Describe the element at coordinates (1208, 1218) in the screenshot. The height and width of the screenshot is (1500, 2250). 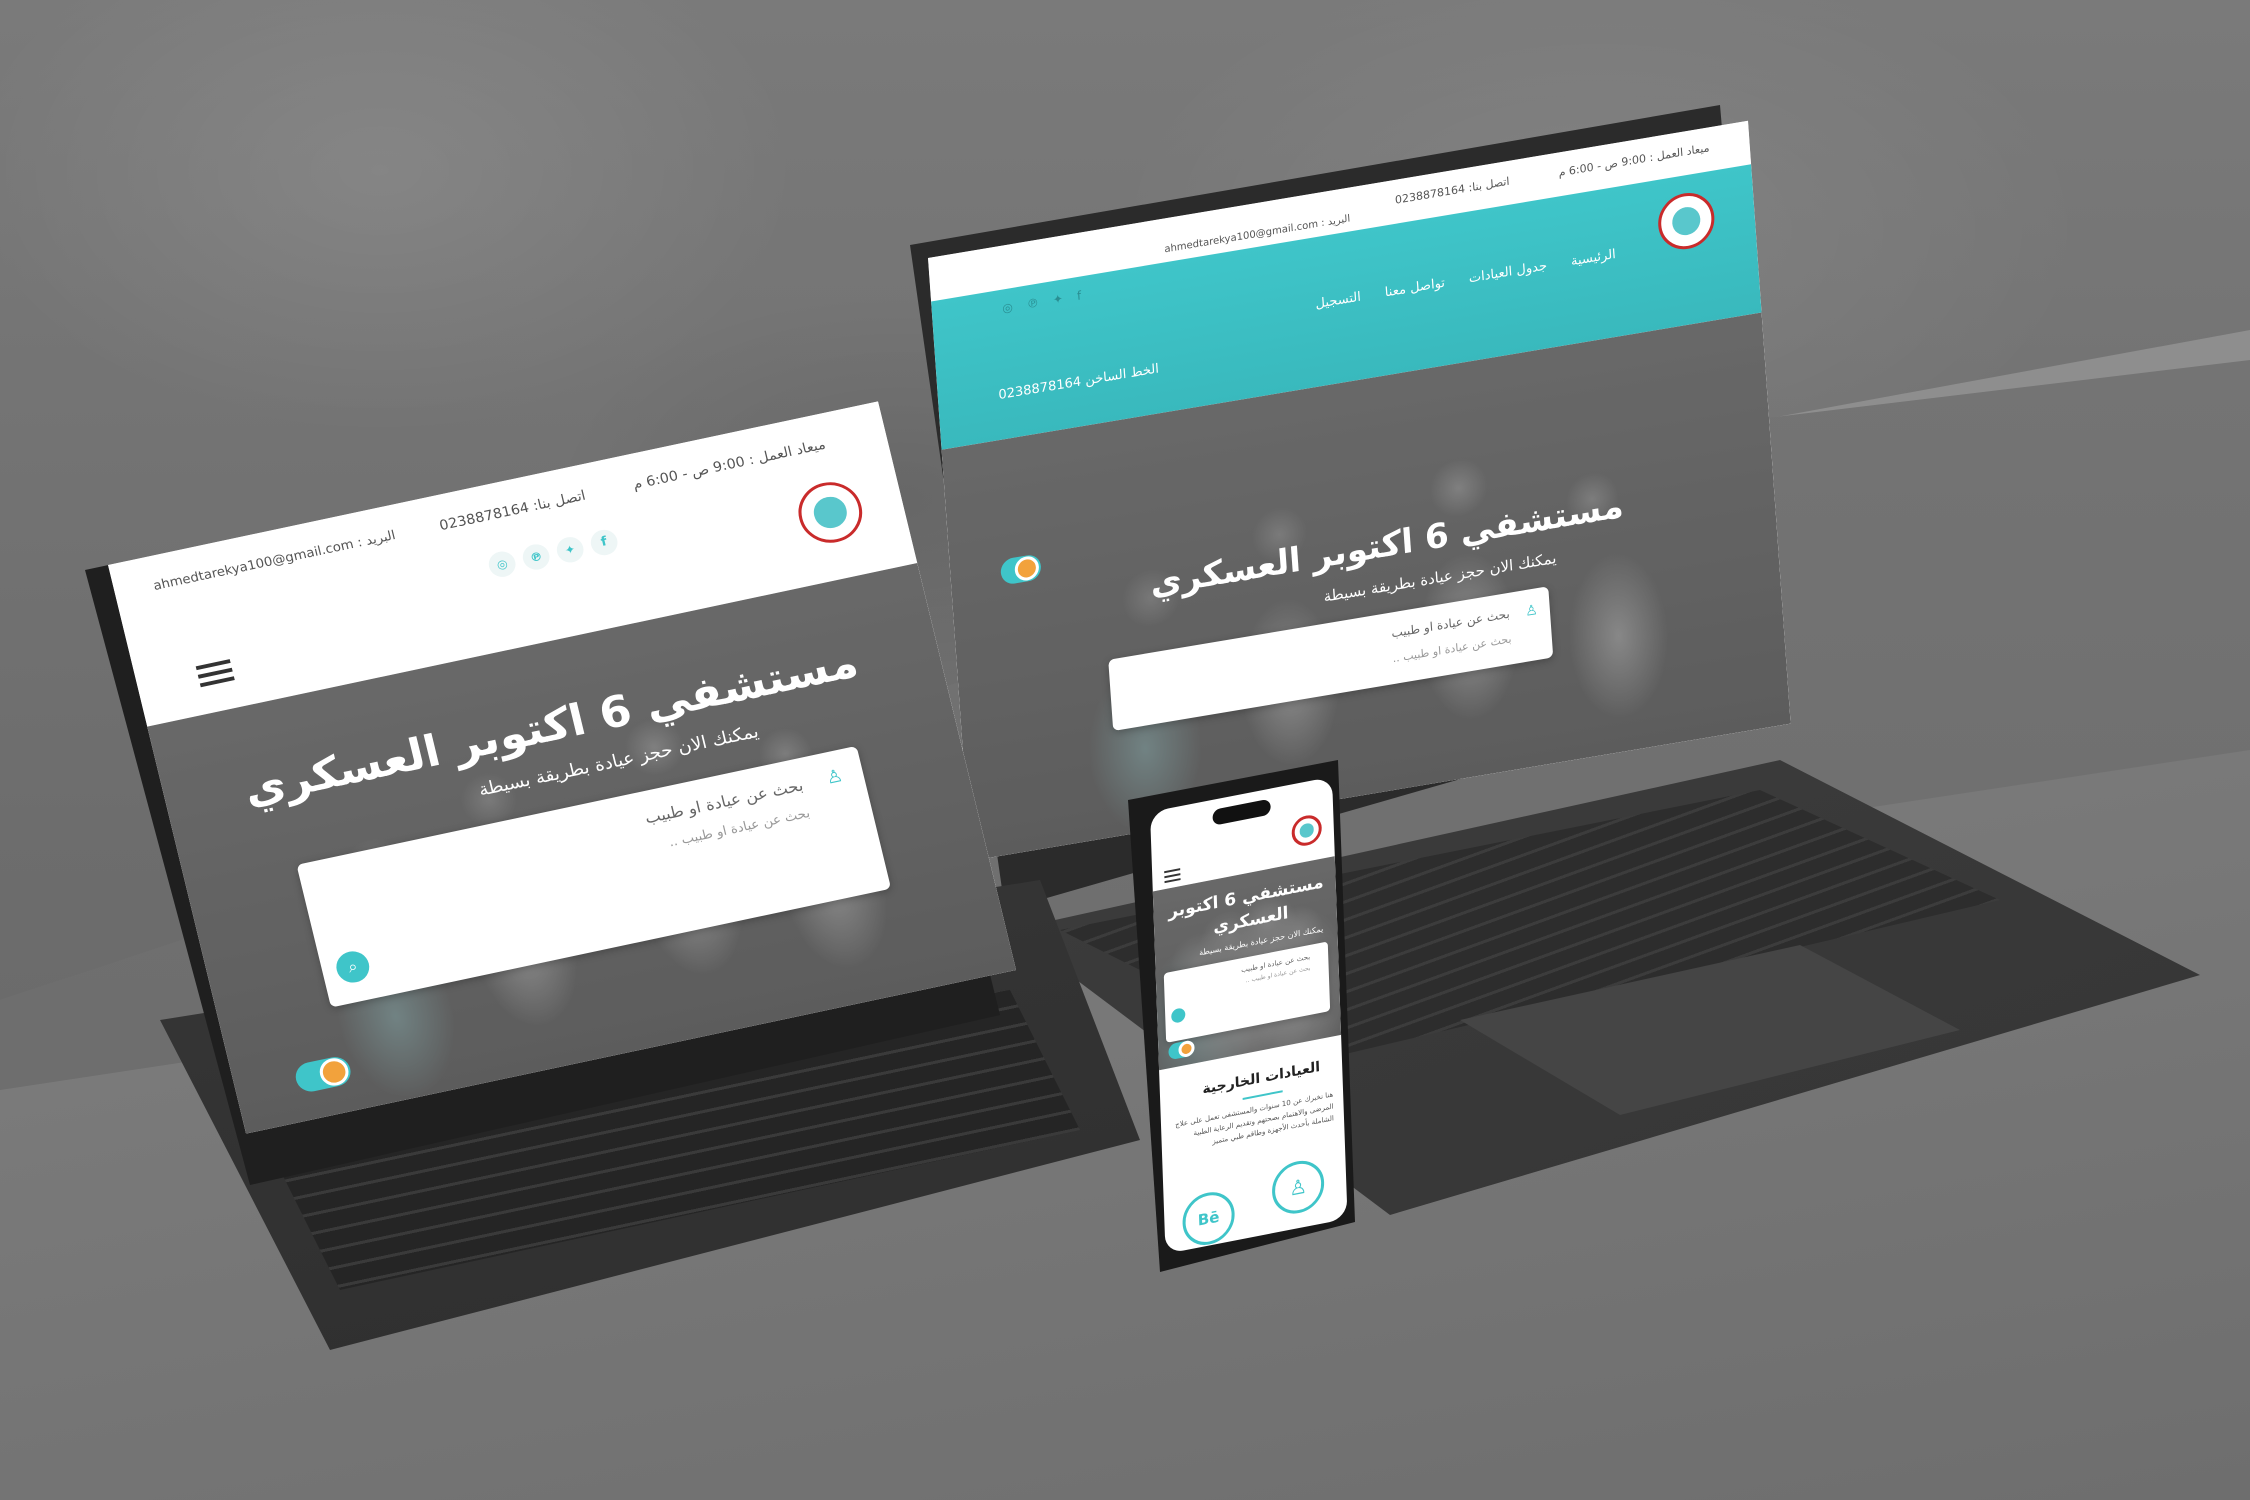
I see `behance-icon: Bē` at that location.